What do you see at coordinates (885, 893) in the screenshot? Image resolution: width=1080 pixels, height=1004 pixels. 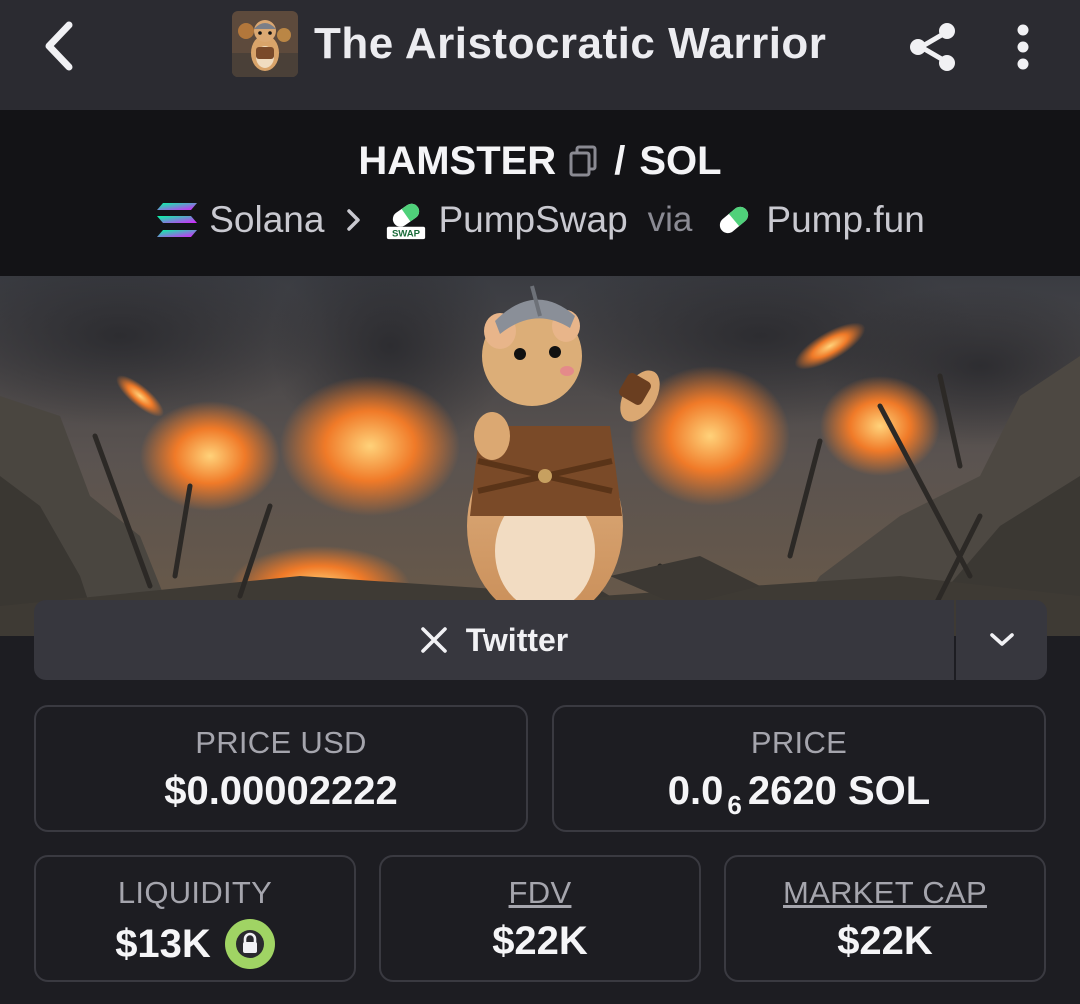 I see `market-cap-label: MARKET CAP` at bounding box center [885, 893].